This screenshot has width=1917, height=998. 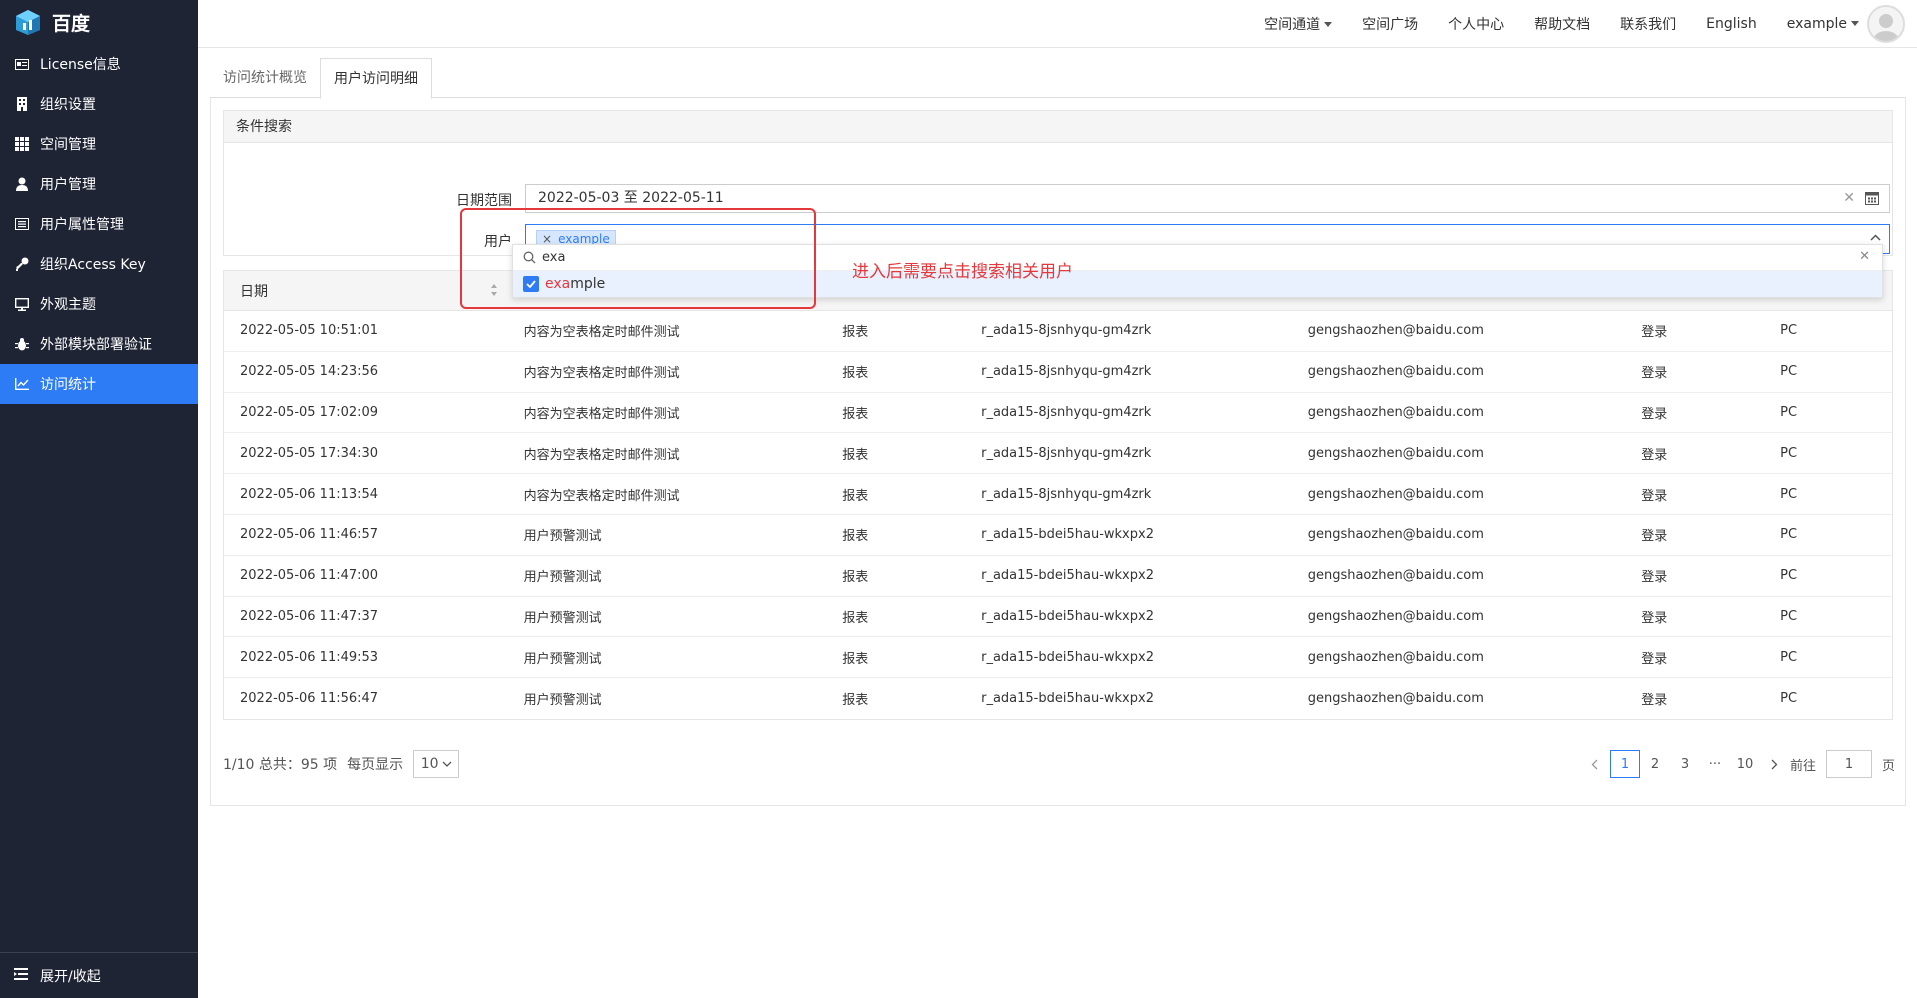 I want to click on top-link-contact-us: 联系我们, so click(x=1648, y=24).